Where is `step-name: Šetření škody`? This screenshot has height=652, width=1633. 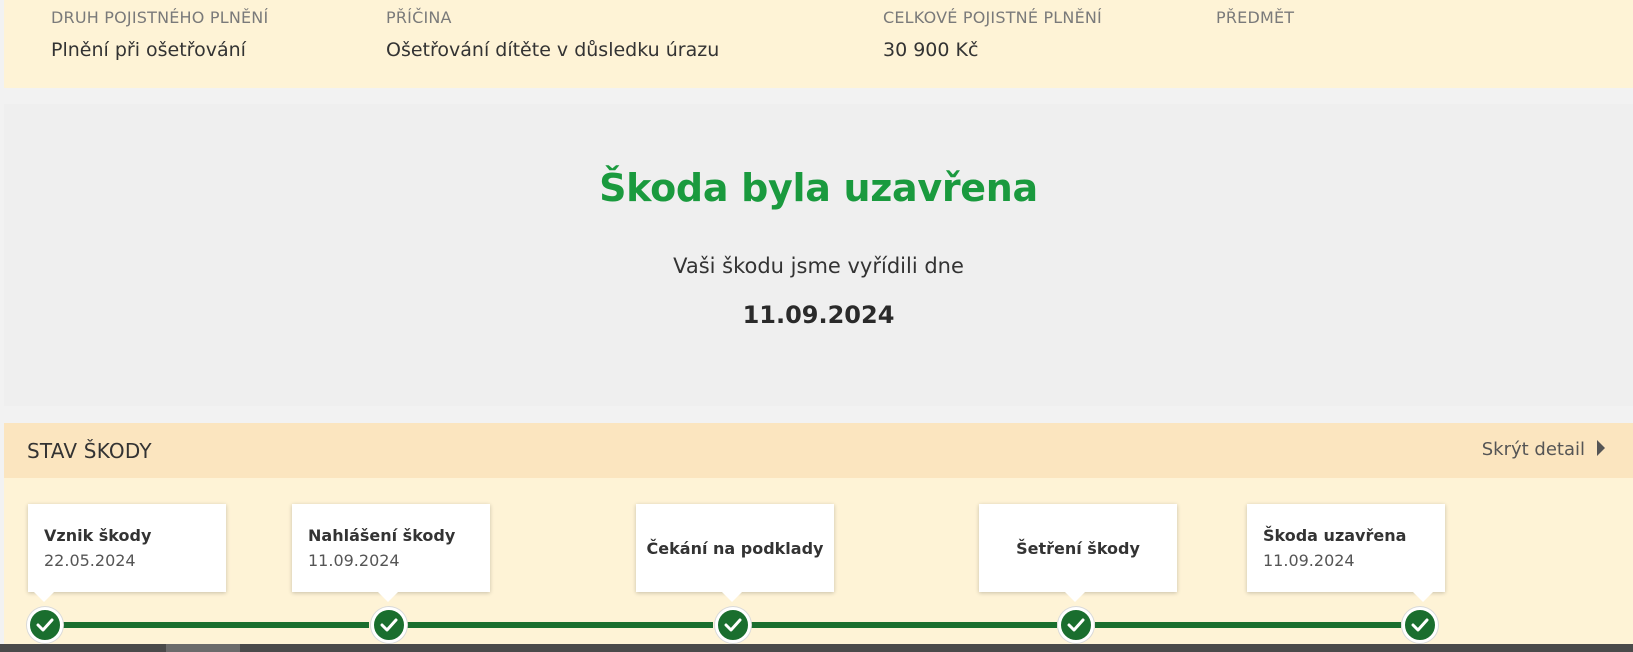 step-name: Šetření škody is located at coordinates (1078, 548).